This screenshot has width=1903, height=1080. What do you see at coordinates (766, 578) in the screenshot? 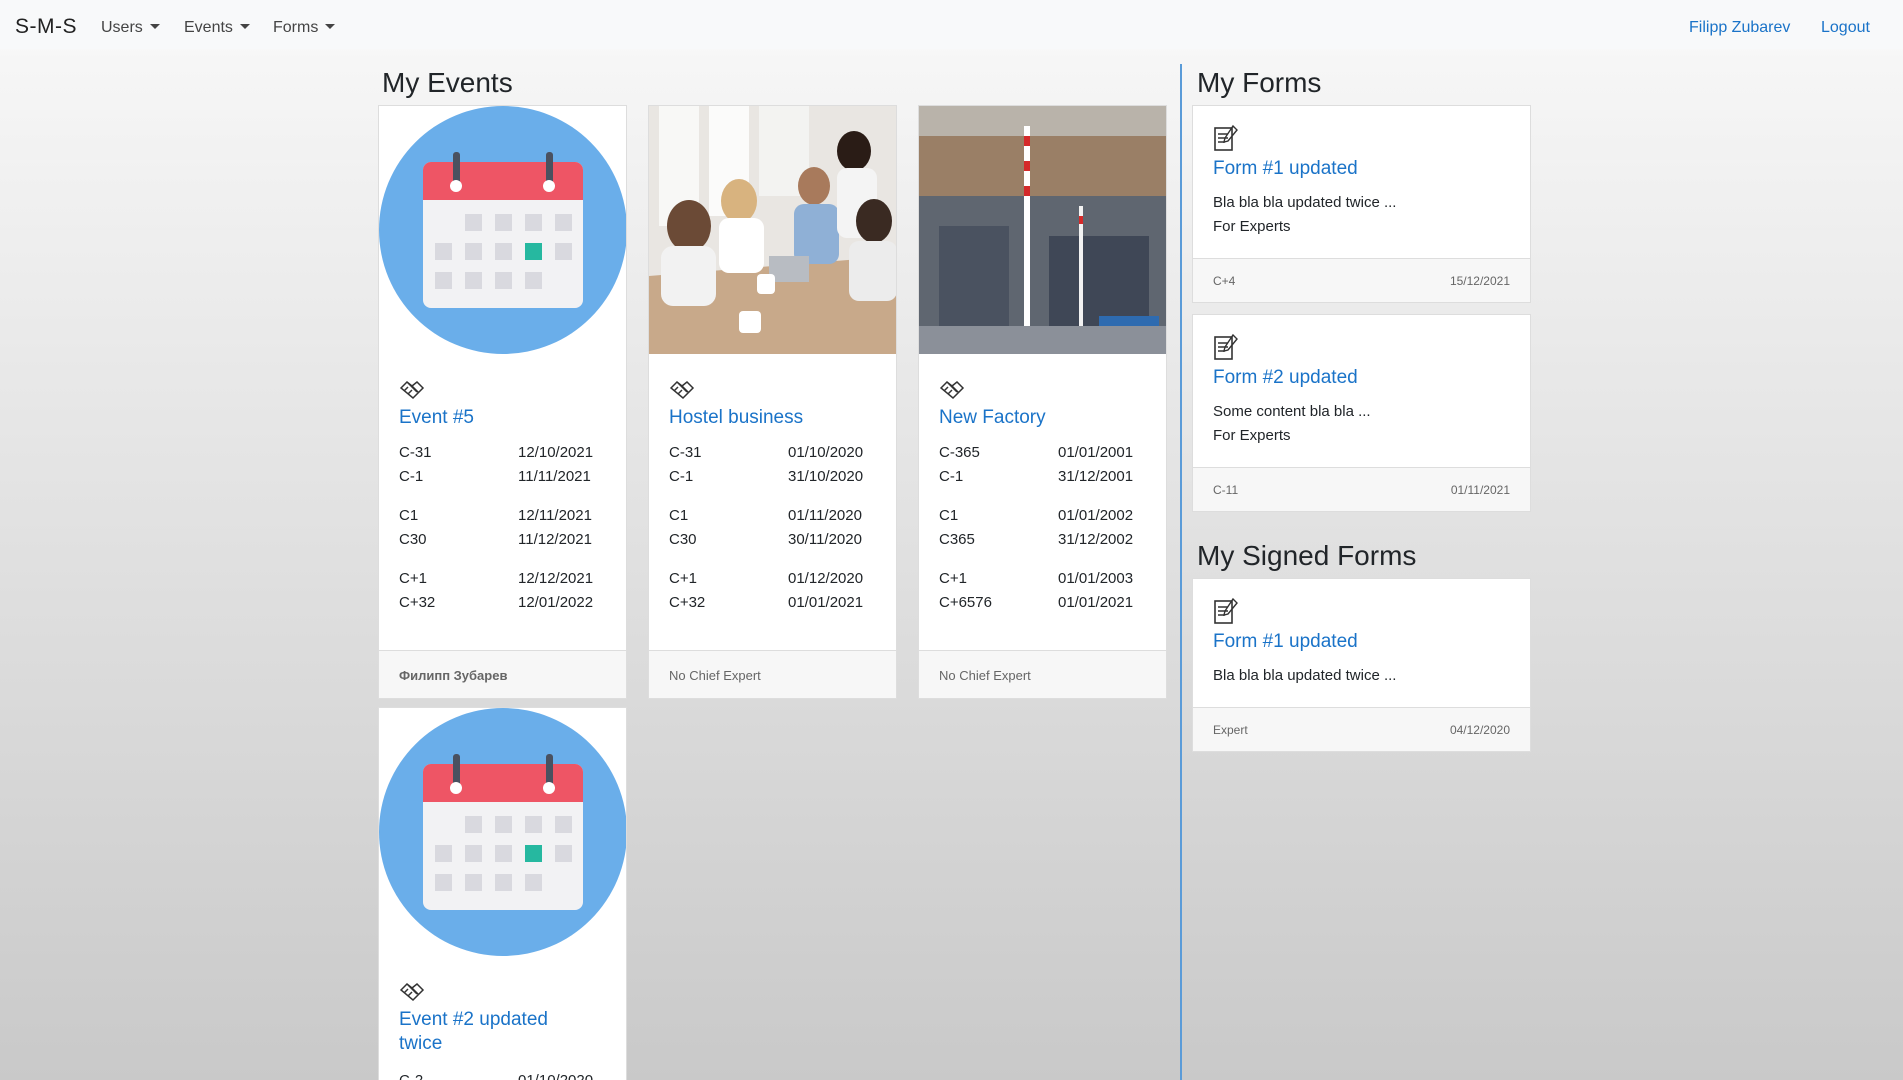
I see `date-row: C+1 01/12/2020` at bounding box center [766, 578].